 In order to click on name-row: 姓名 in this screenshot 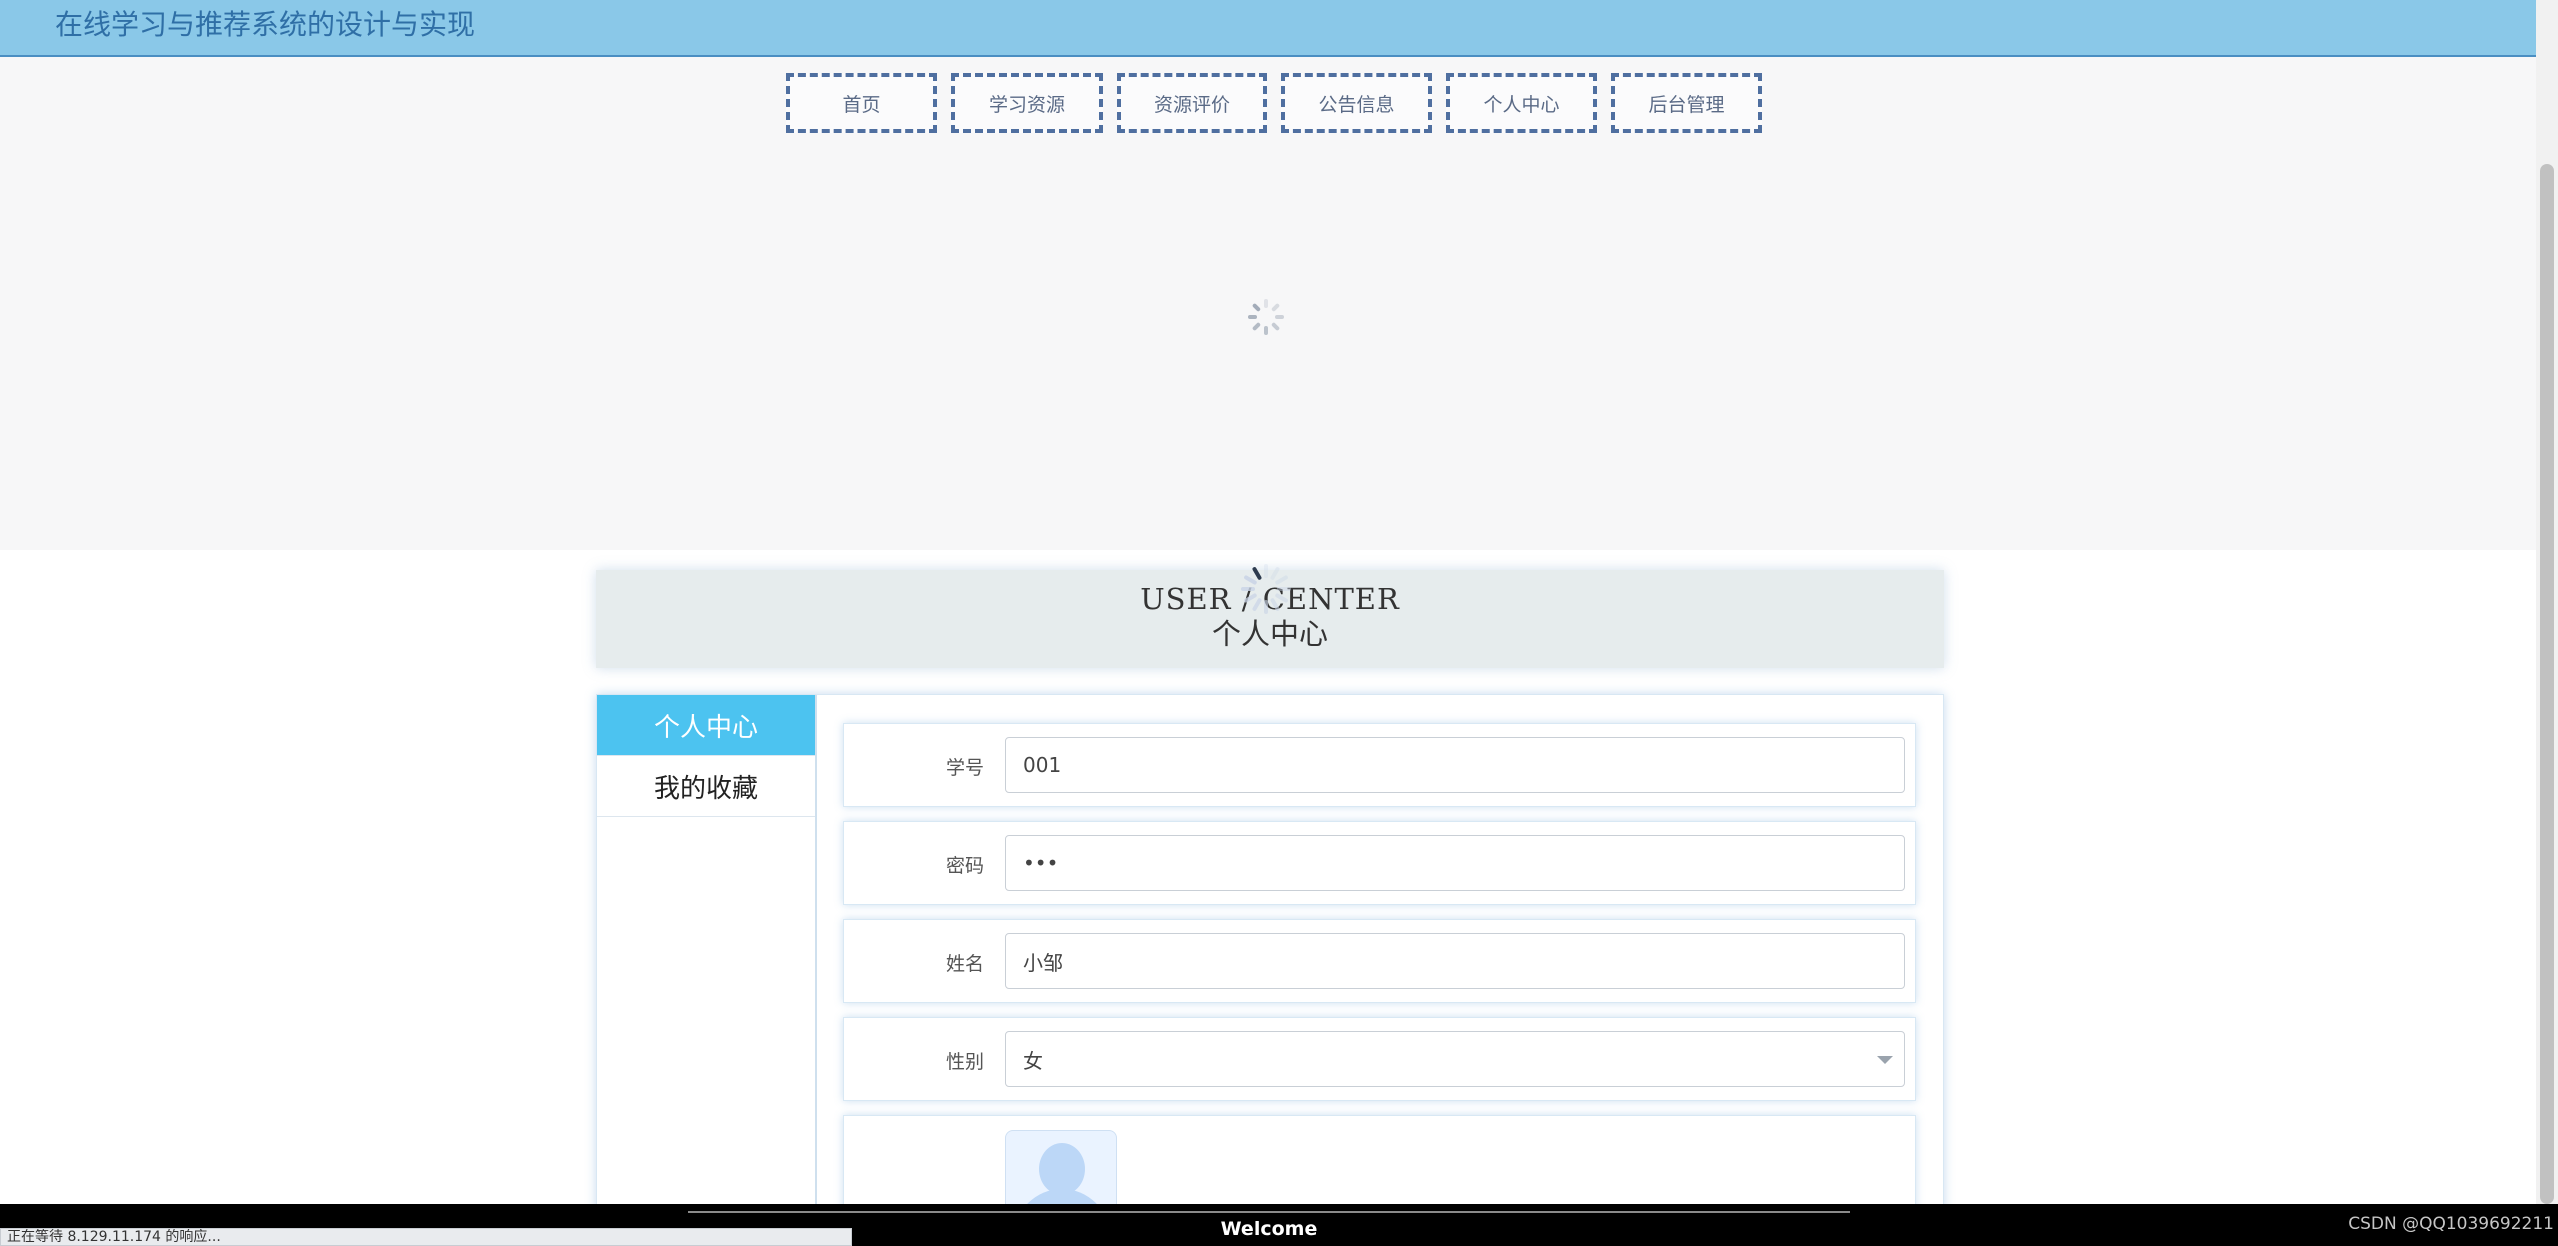, I will do `click(1379, 961)`.